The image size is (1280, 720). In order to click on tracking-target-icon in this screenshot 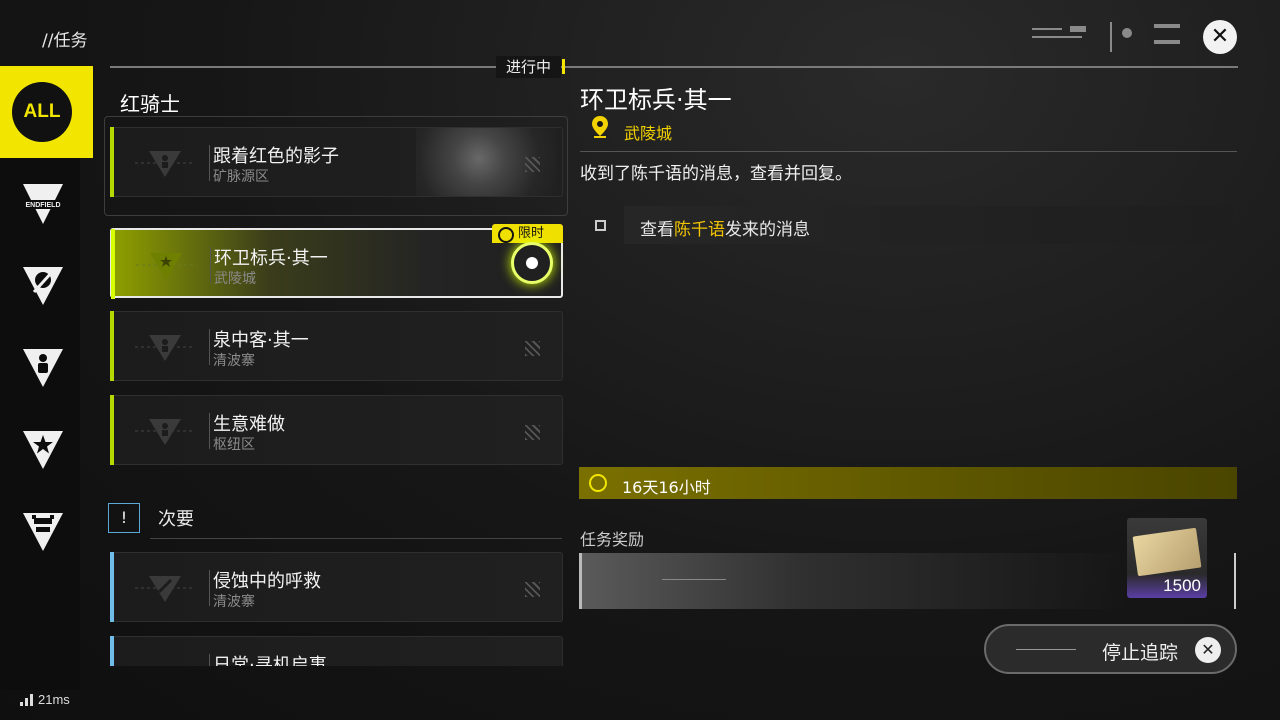, I will do `click(532, 263)`.